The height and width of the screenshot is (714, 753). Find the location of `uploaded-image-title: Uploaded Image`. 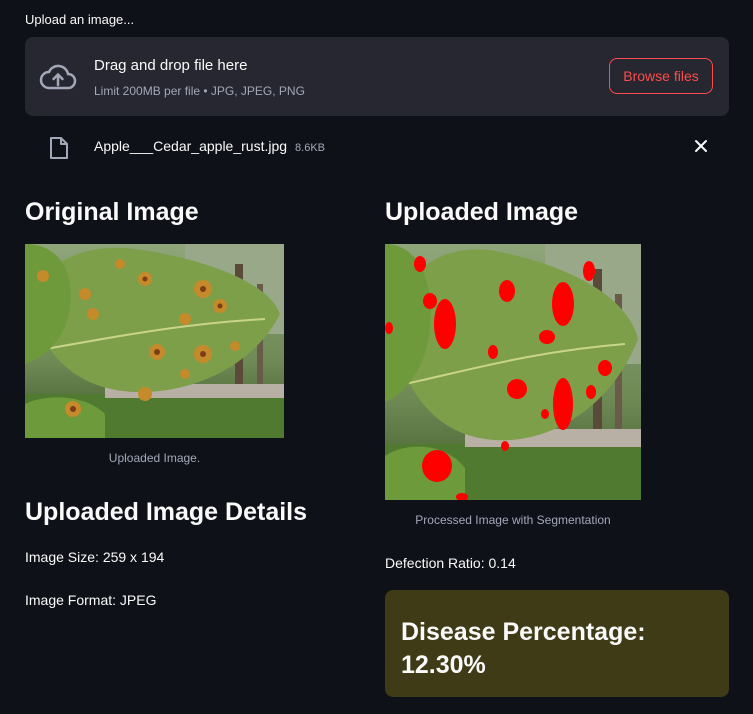

uploaded-image-title: Uploaded Image is located at coordinates (482, 212).